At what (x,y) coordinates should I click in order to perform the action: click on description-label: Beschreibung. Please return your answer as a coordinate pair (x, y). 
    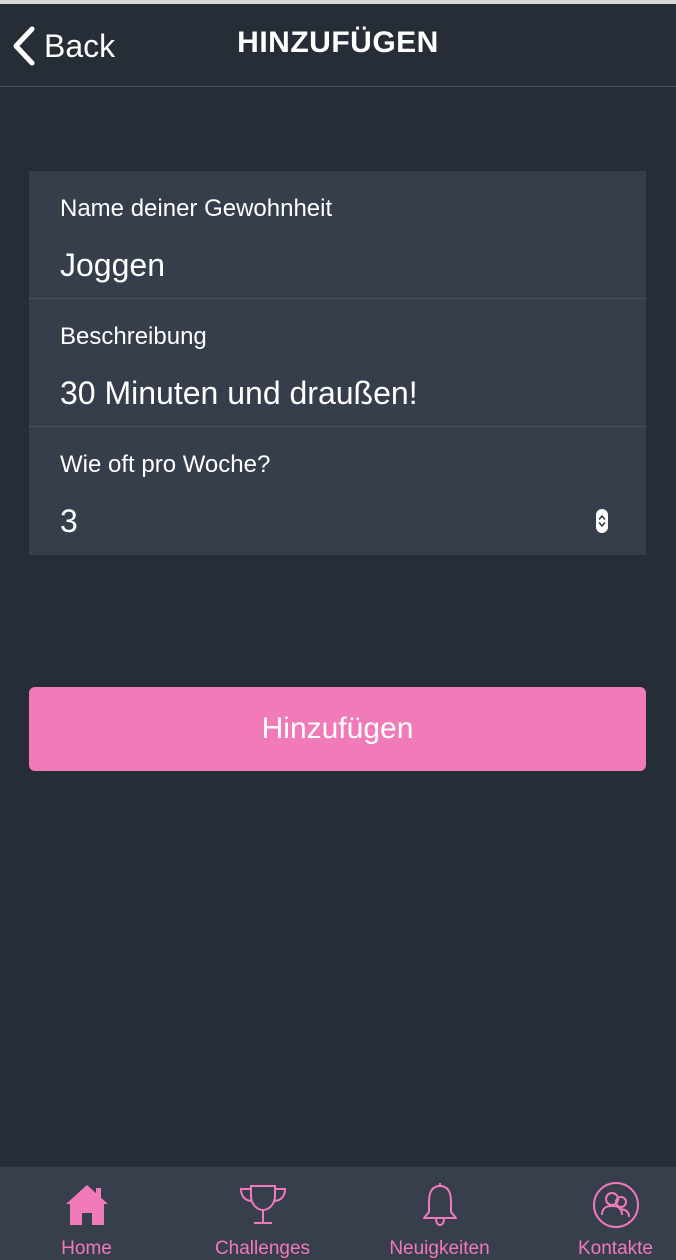
    Looking at the image, I should click on (133, 336).